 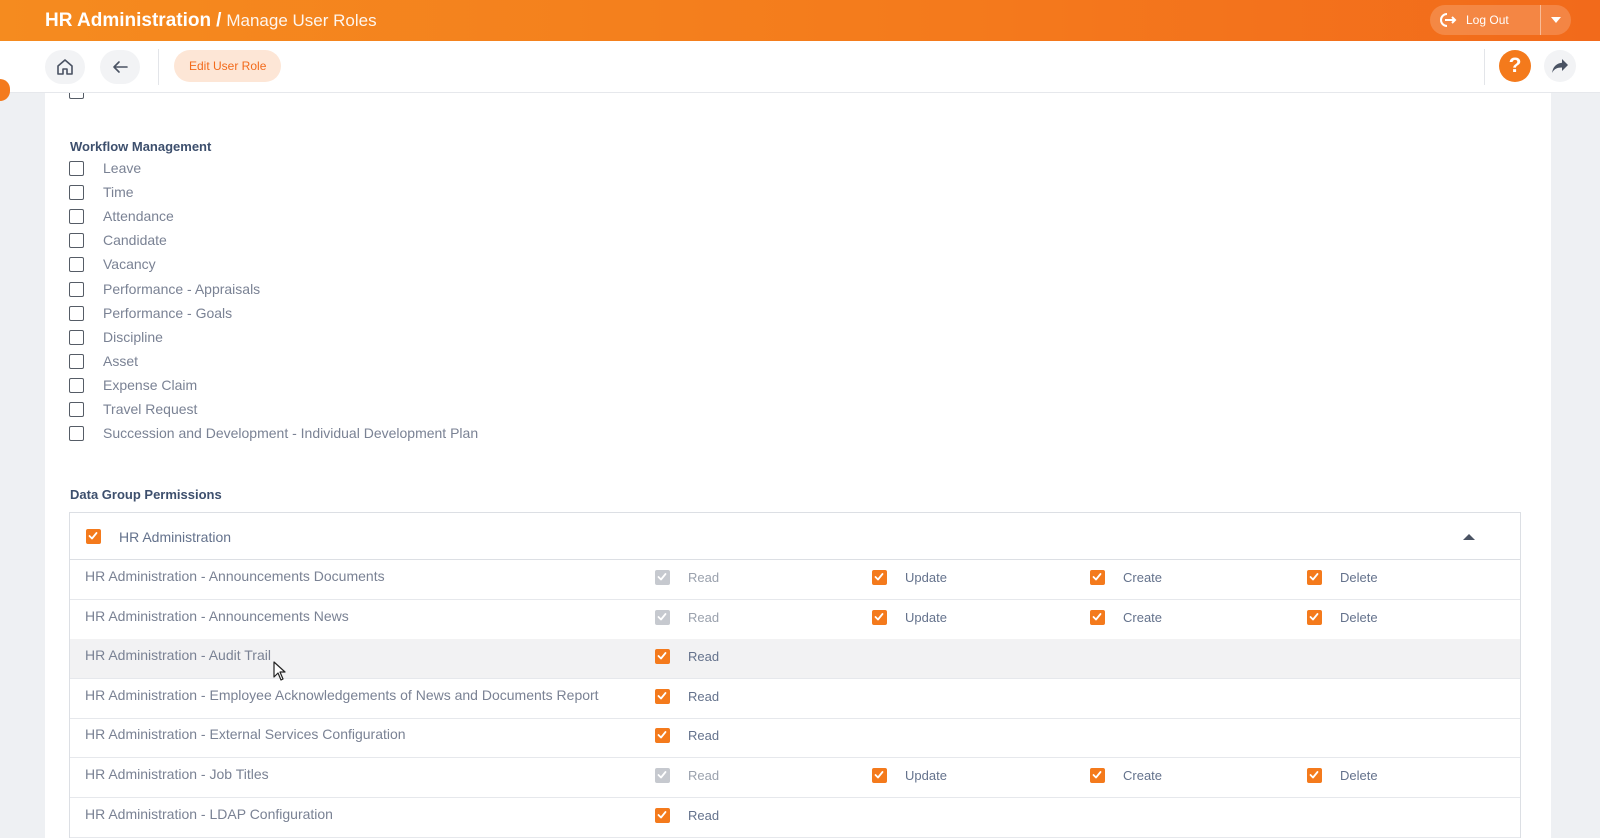 I want to click on workflow-item-label: Discipline, so click(x=133, y=336).